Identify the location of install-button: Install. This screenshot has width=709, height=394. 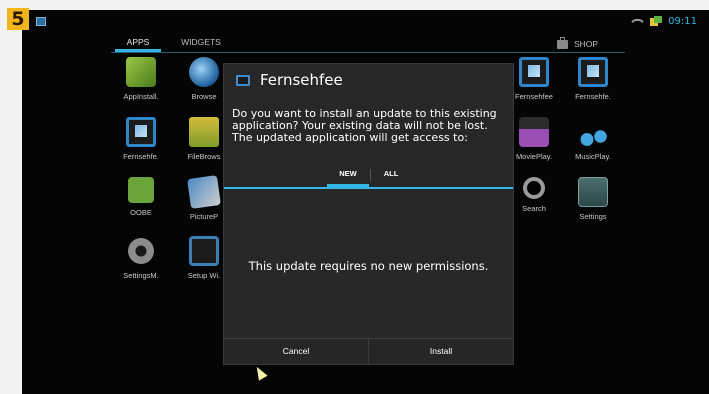
(440, 351).